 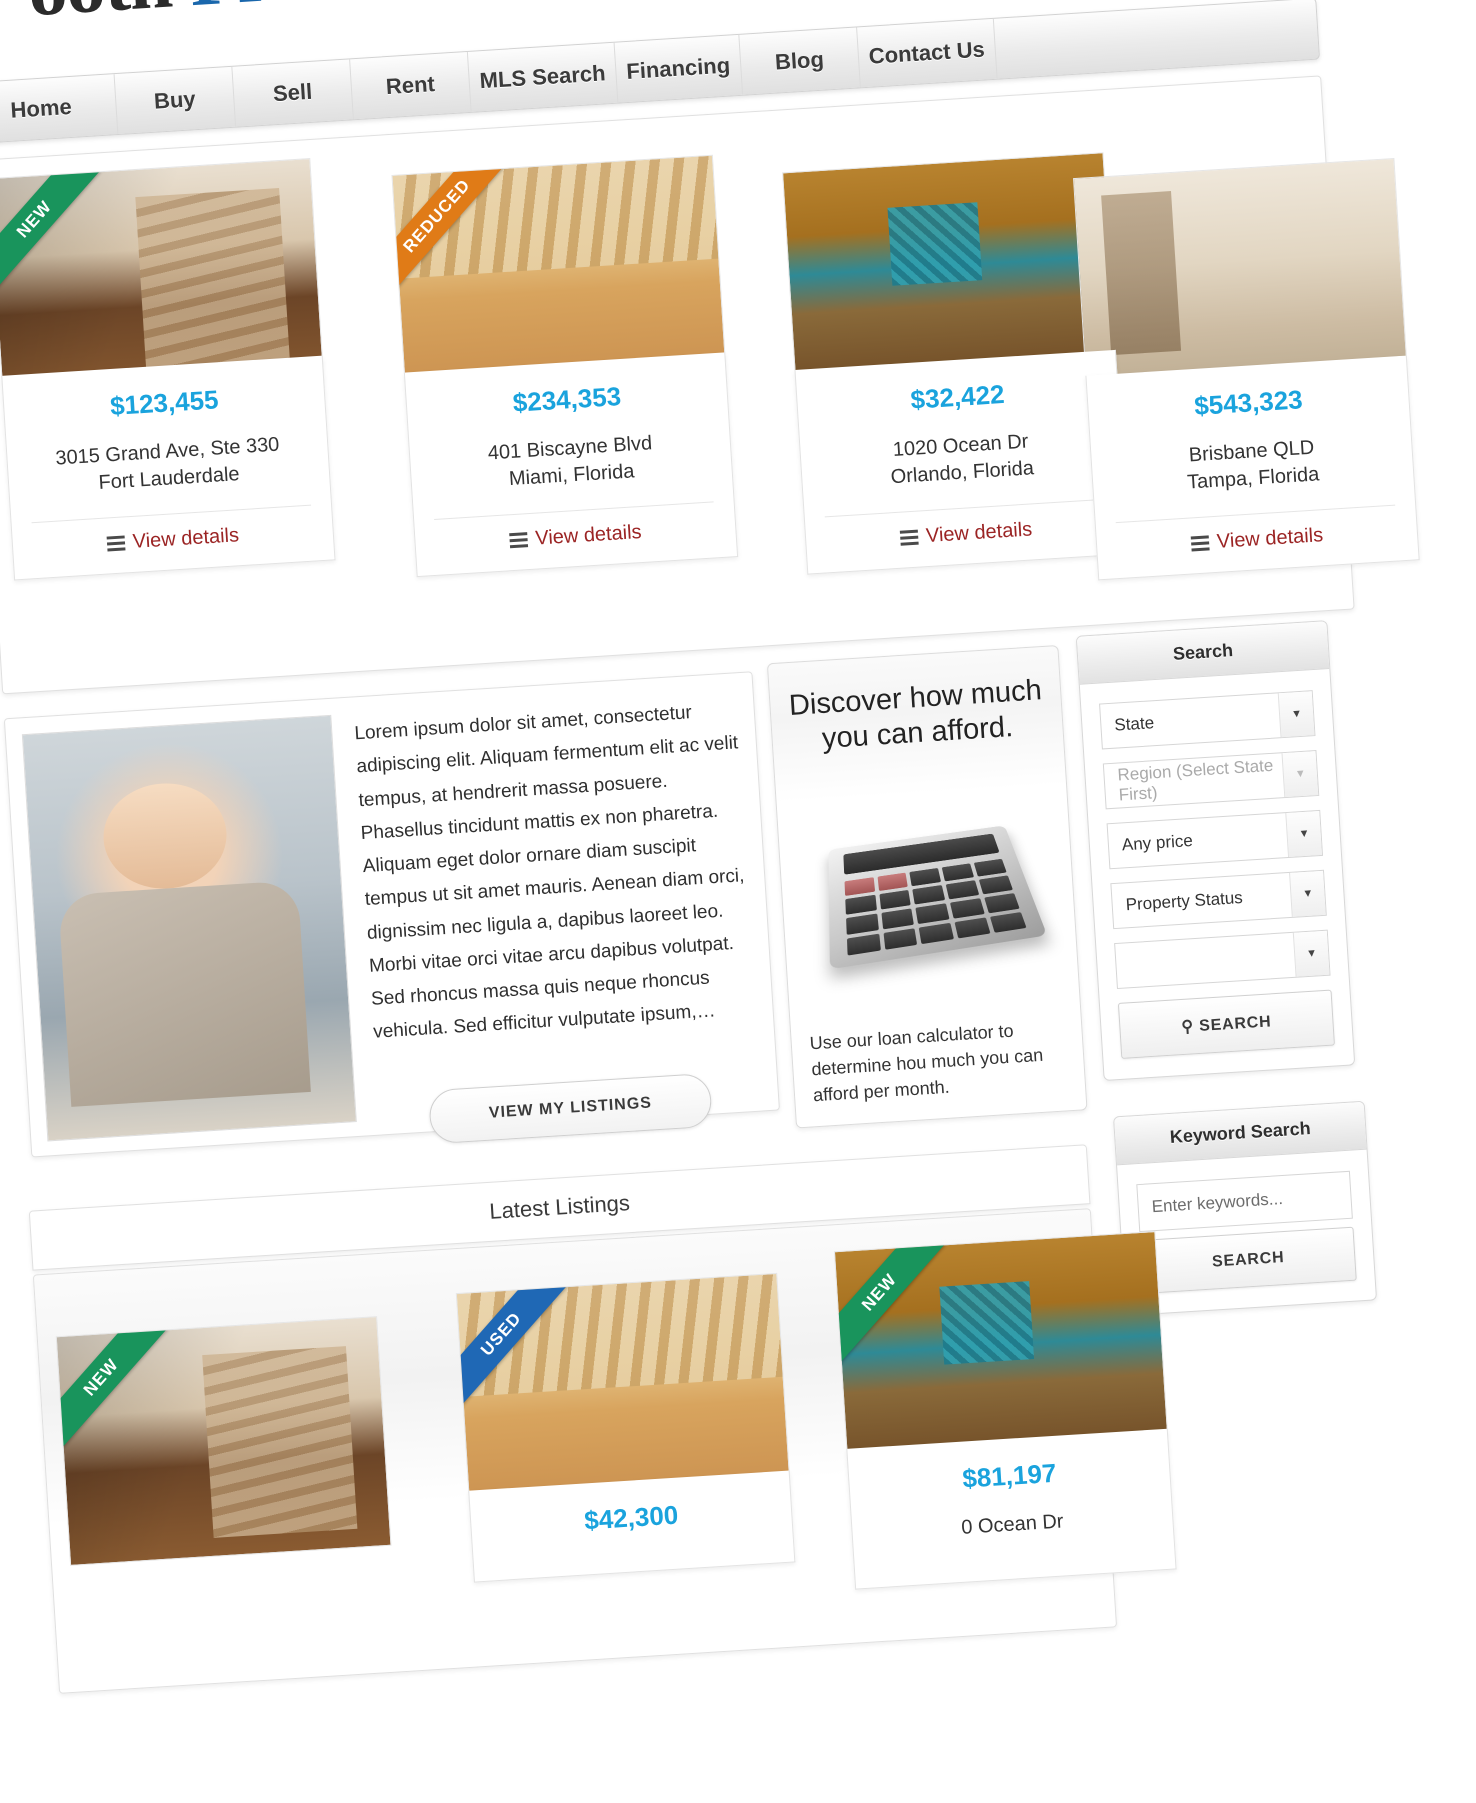 What do you see at coordinates (957, 396) in the screenshot?
I see `listing-price: $32,422` at bounding box center [957, 396].